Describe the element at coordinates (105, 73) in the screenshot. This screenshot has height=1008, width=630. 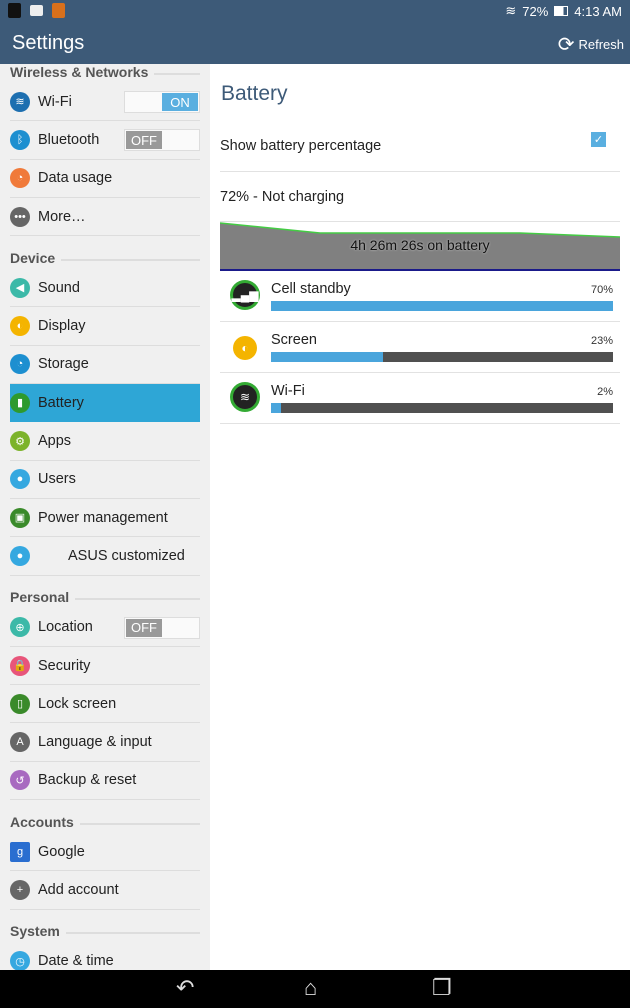
I see `section-header: Wireless & Networks` at that location.